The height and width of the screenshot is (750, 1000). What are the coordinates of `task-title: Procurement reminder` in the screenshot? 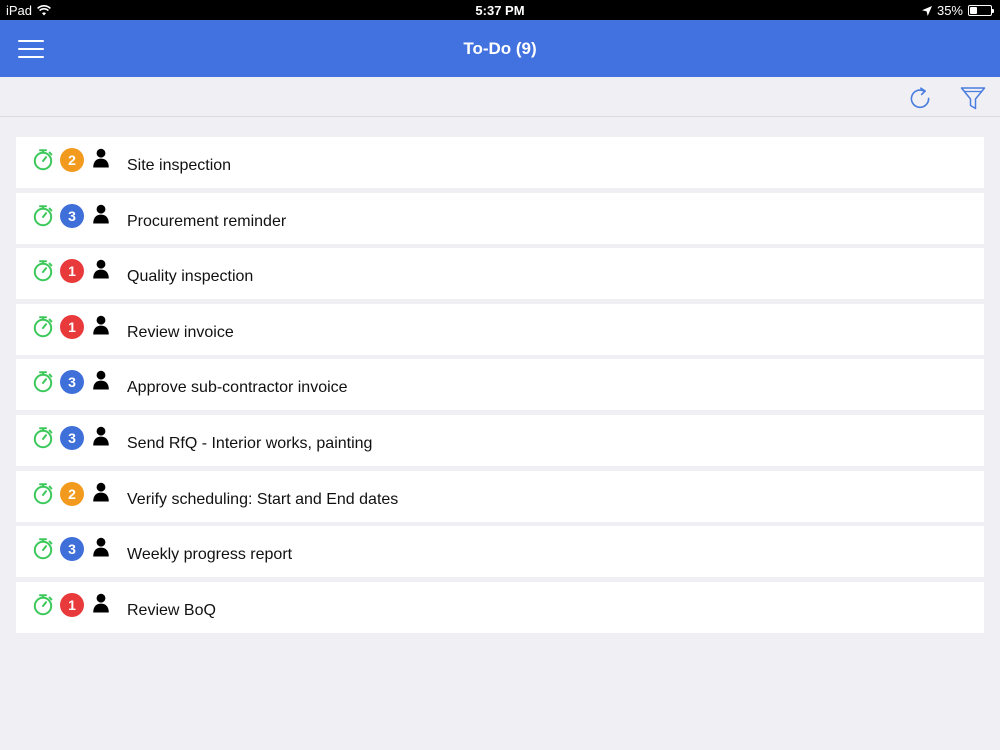 It's located at (207, 221).